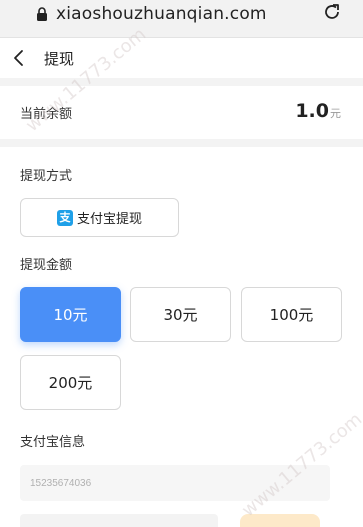 Image resolution: width=363 pixels, height=527 pixels. I want to click on bottom-field-partial, so click(119, 520).